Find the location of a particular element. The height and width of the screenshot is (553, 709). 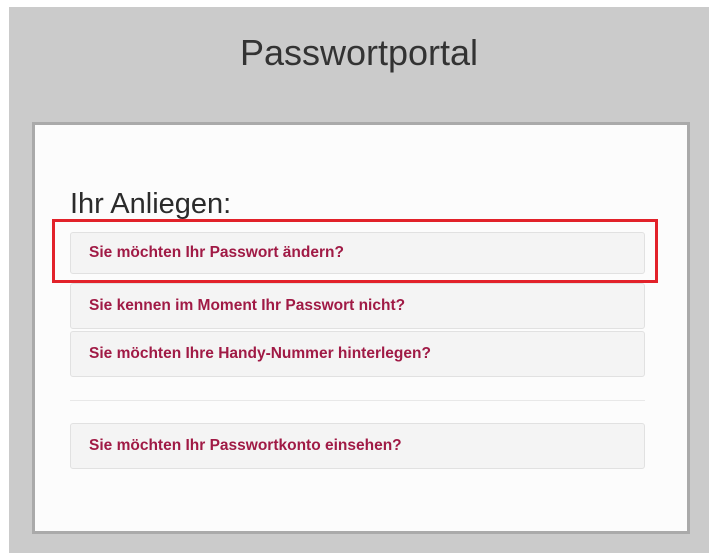

page-title: Passwortportal is located at coordinates (359, 52).